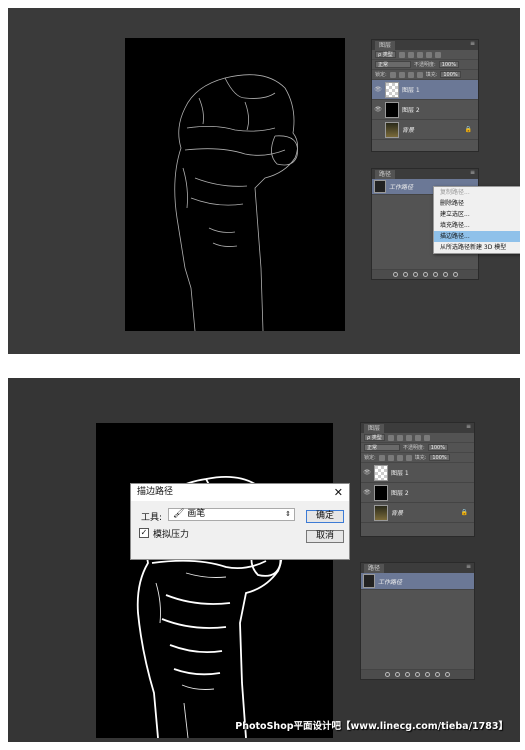  What do you see at coordinates (370, 458) in the screenshot?
I see `lock-label: 锁定:` at bounding box center [370, 458].